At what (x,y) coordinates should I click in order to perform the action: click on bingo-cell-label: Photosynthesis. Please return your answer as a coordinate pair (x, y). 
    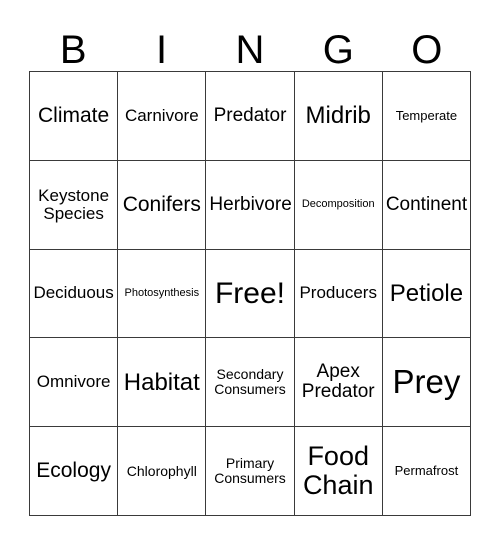
    Looking at the image, I should click on (162, 292).